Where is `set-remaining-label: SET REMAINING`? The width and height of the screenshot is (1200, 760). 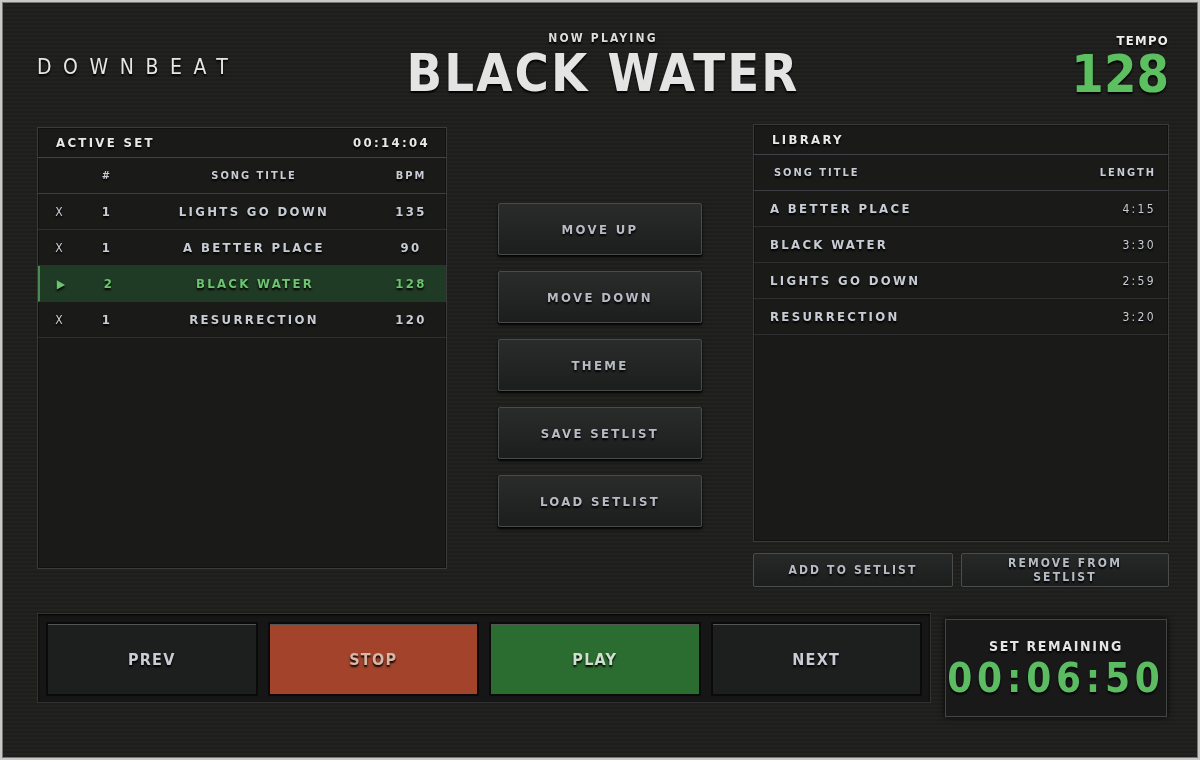
set-remaining-label: SET REMAINING is located at coordinates (1056, 646).